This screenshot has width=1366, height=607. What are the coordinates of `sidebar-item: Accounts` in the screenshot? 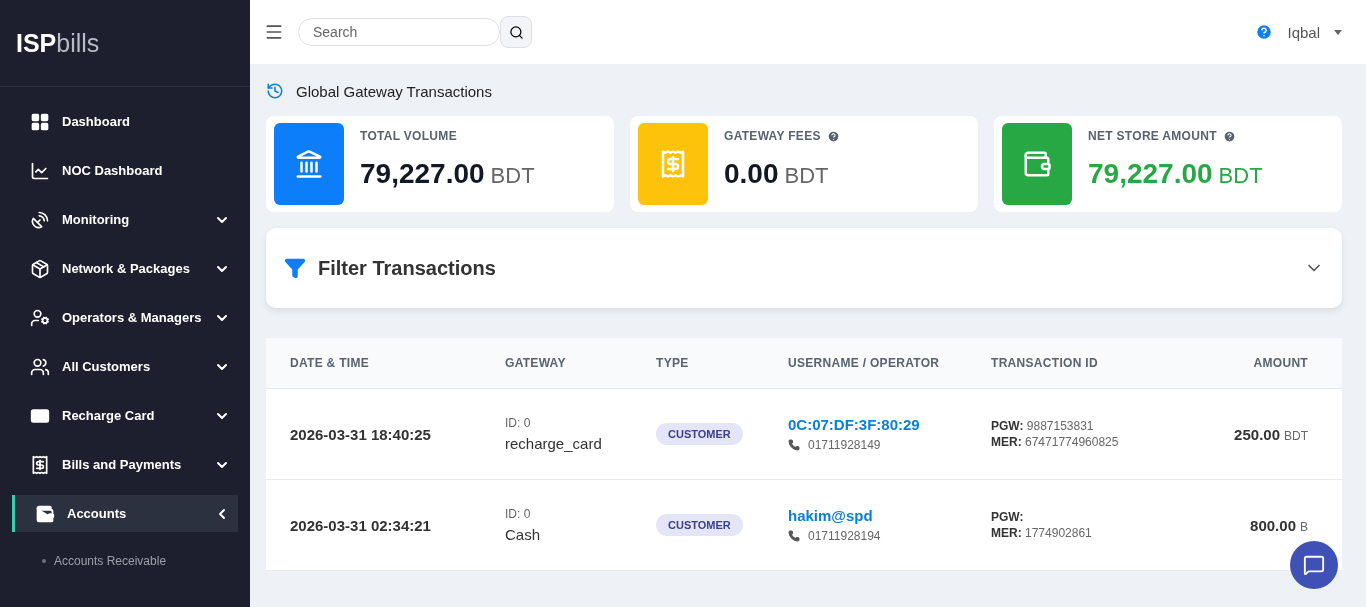 It's located at (125, 513).